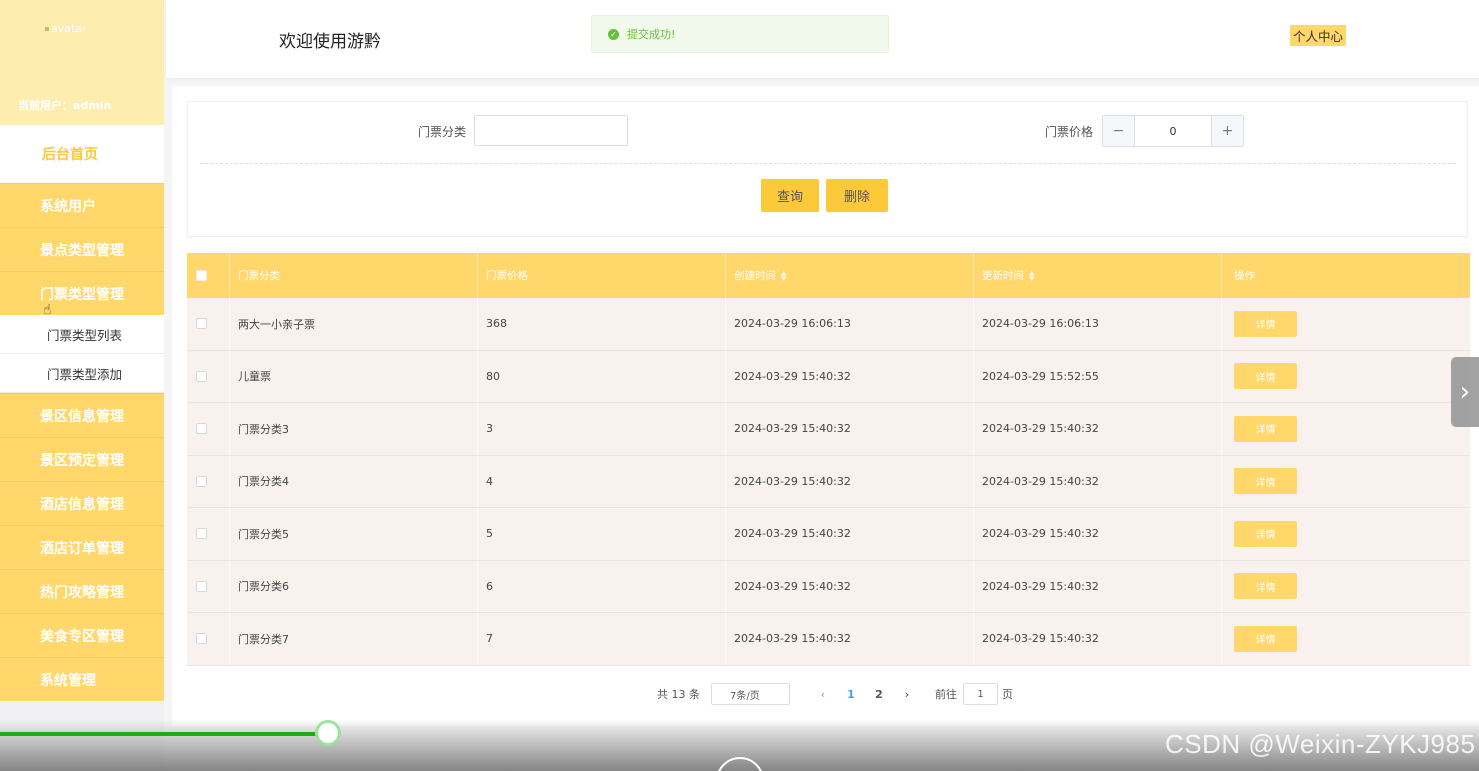  I want to click on cell-price: 7, so click(602, 639).